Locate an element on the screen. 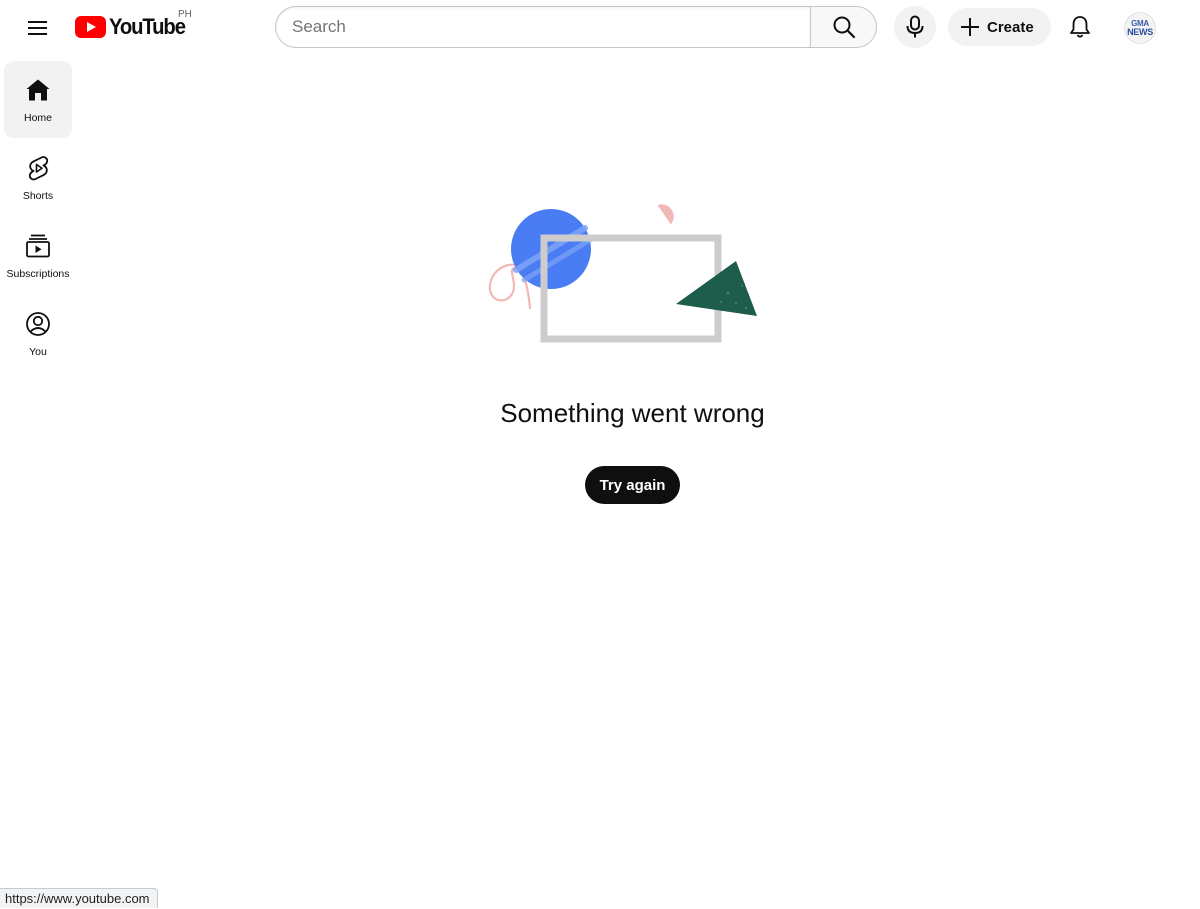  try-again-button: Try again is located at coordinates (632, 485).